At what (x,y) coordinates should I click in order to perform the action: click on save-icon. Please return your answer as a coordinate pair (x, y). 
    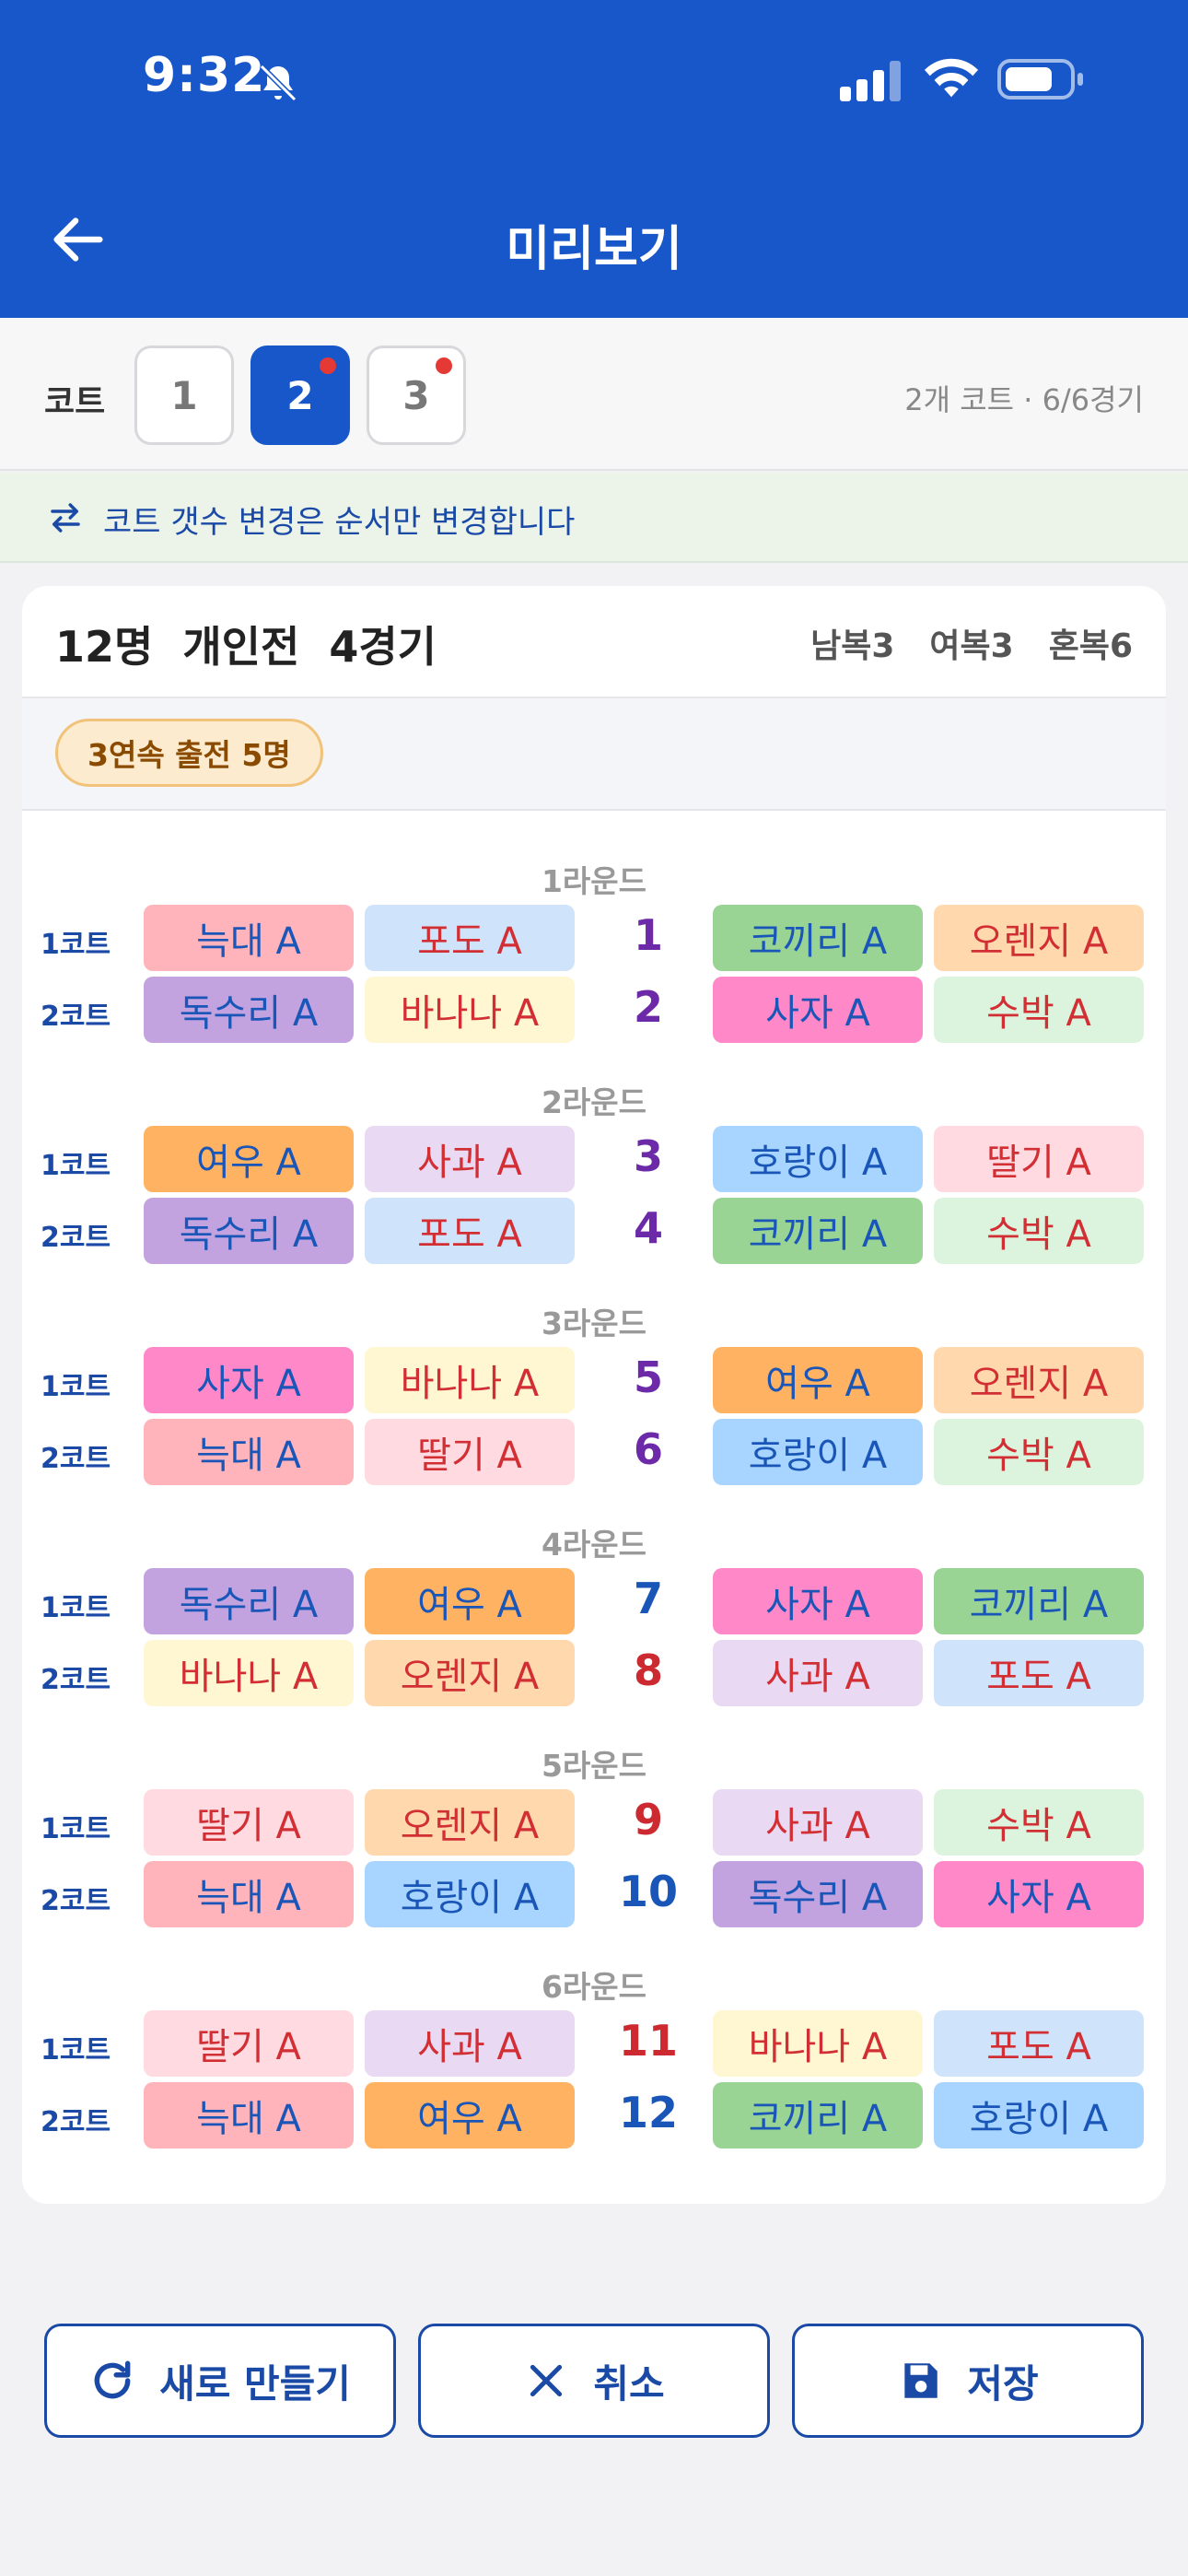
    Looking at the image, I should click on (921, 2380).